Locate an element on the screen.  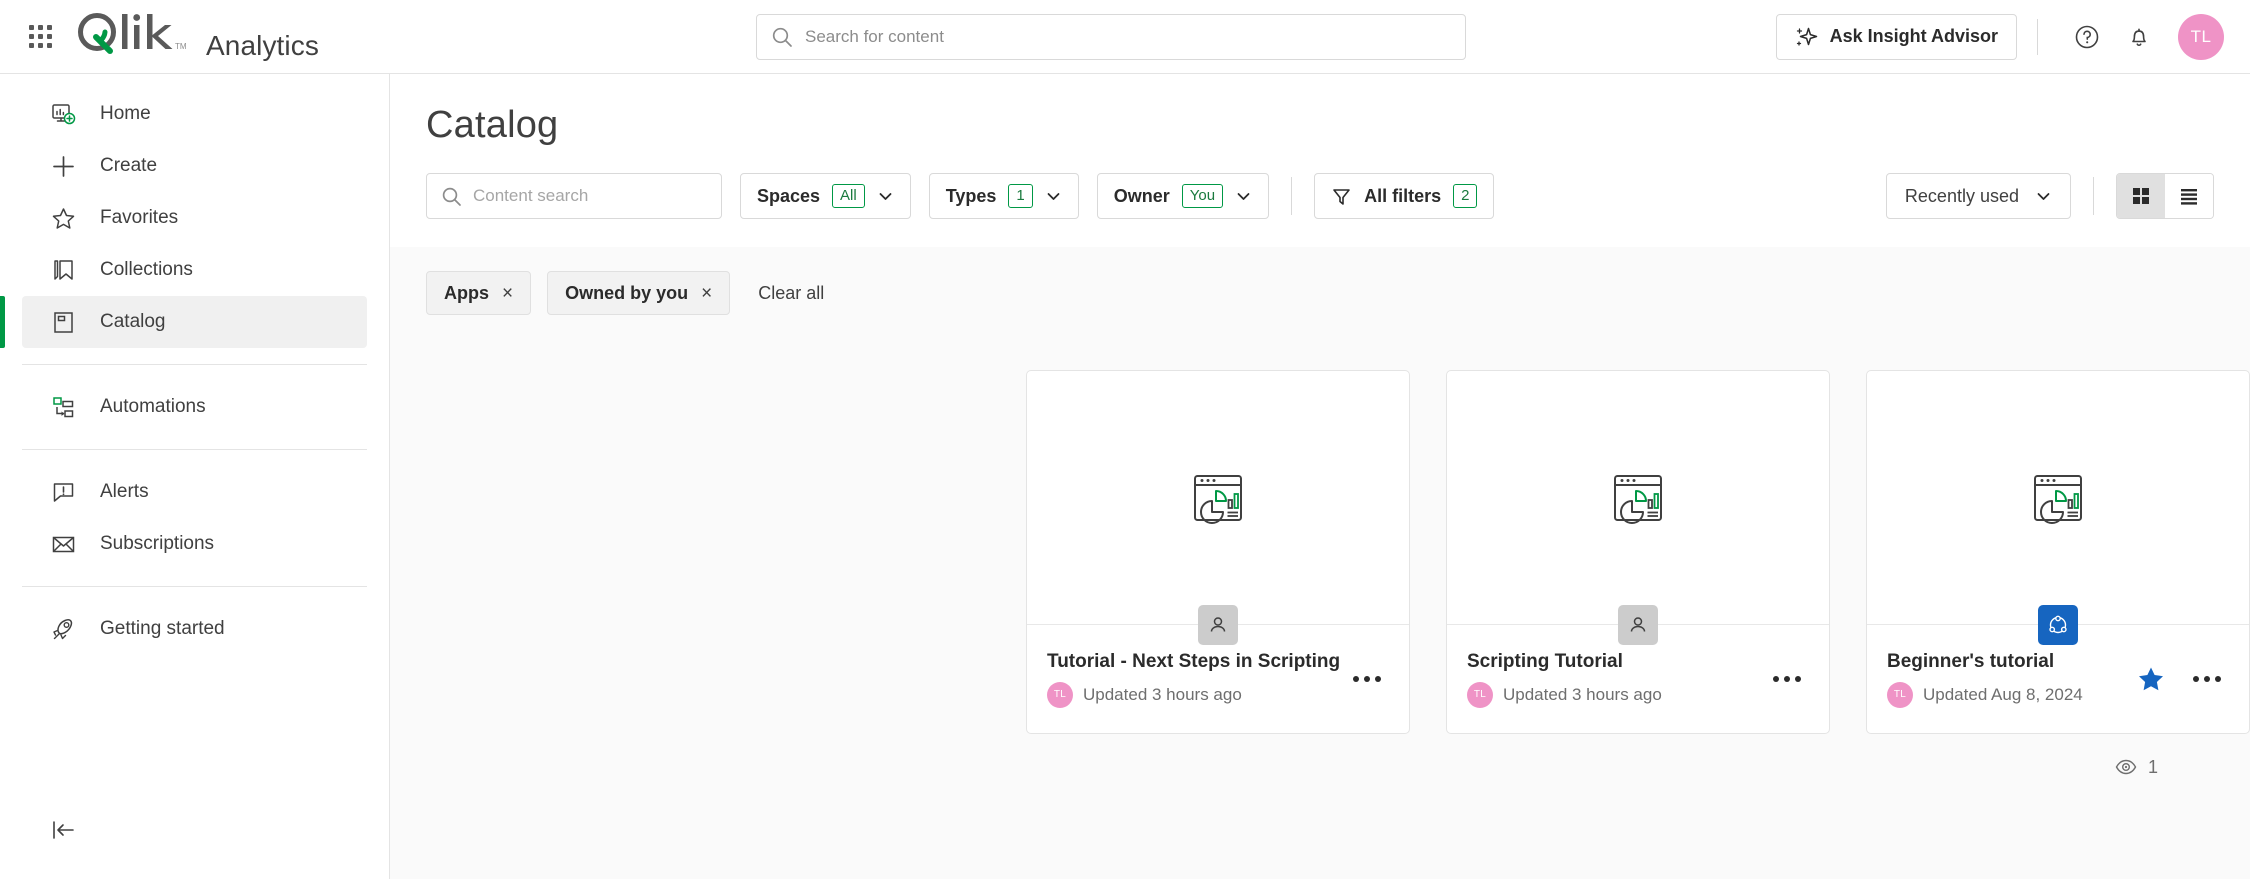
collapse-sidebar-icon is located at coordinates (63, 830).